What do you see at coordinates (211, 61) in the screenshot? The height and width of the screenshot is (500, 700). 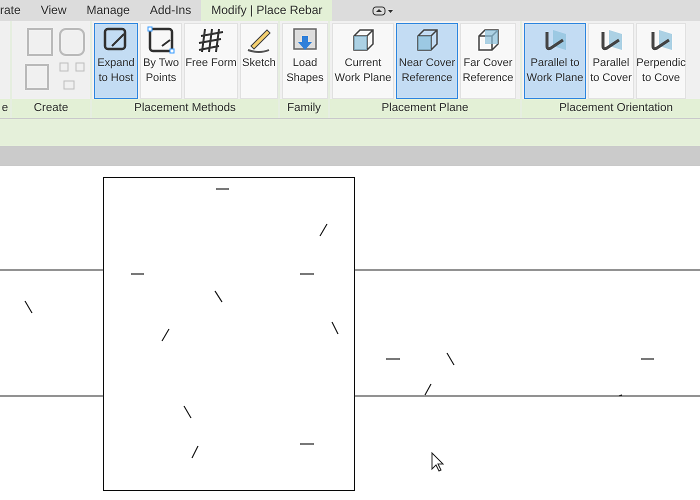 I see `ribbon-button: Free Form` at bounding box center [211, 61].